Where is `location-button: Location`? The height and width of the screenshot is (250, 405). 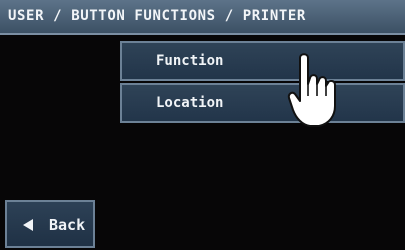
location-button: Location is located at coordinates (262, 103).